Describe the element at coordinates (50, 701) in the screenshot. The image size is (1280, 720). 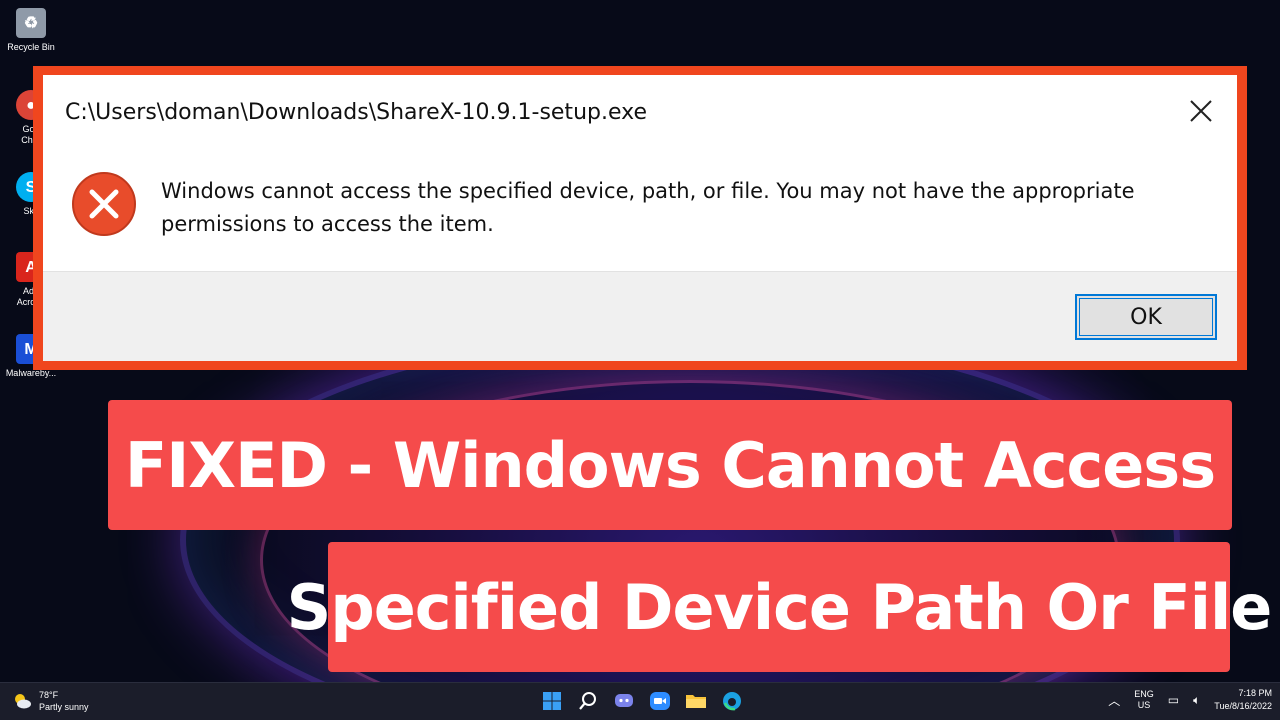
I see `weather-widget: 78°F Partly sunny` at that location.